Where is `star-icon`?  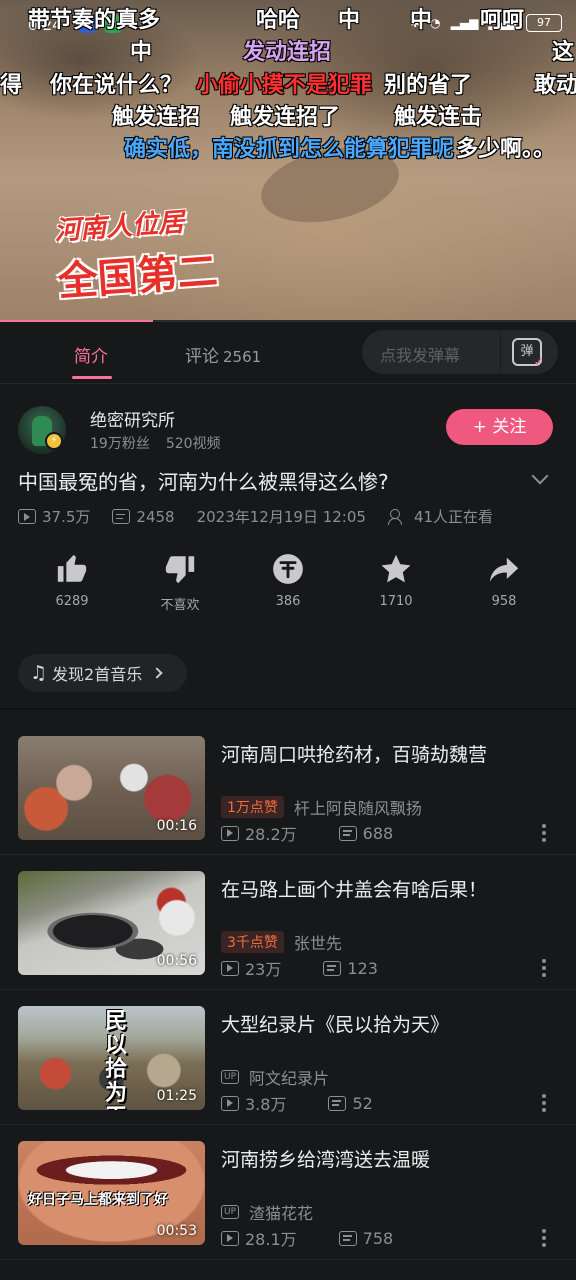
star-icon is located at coordinates (396, 568).